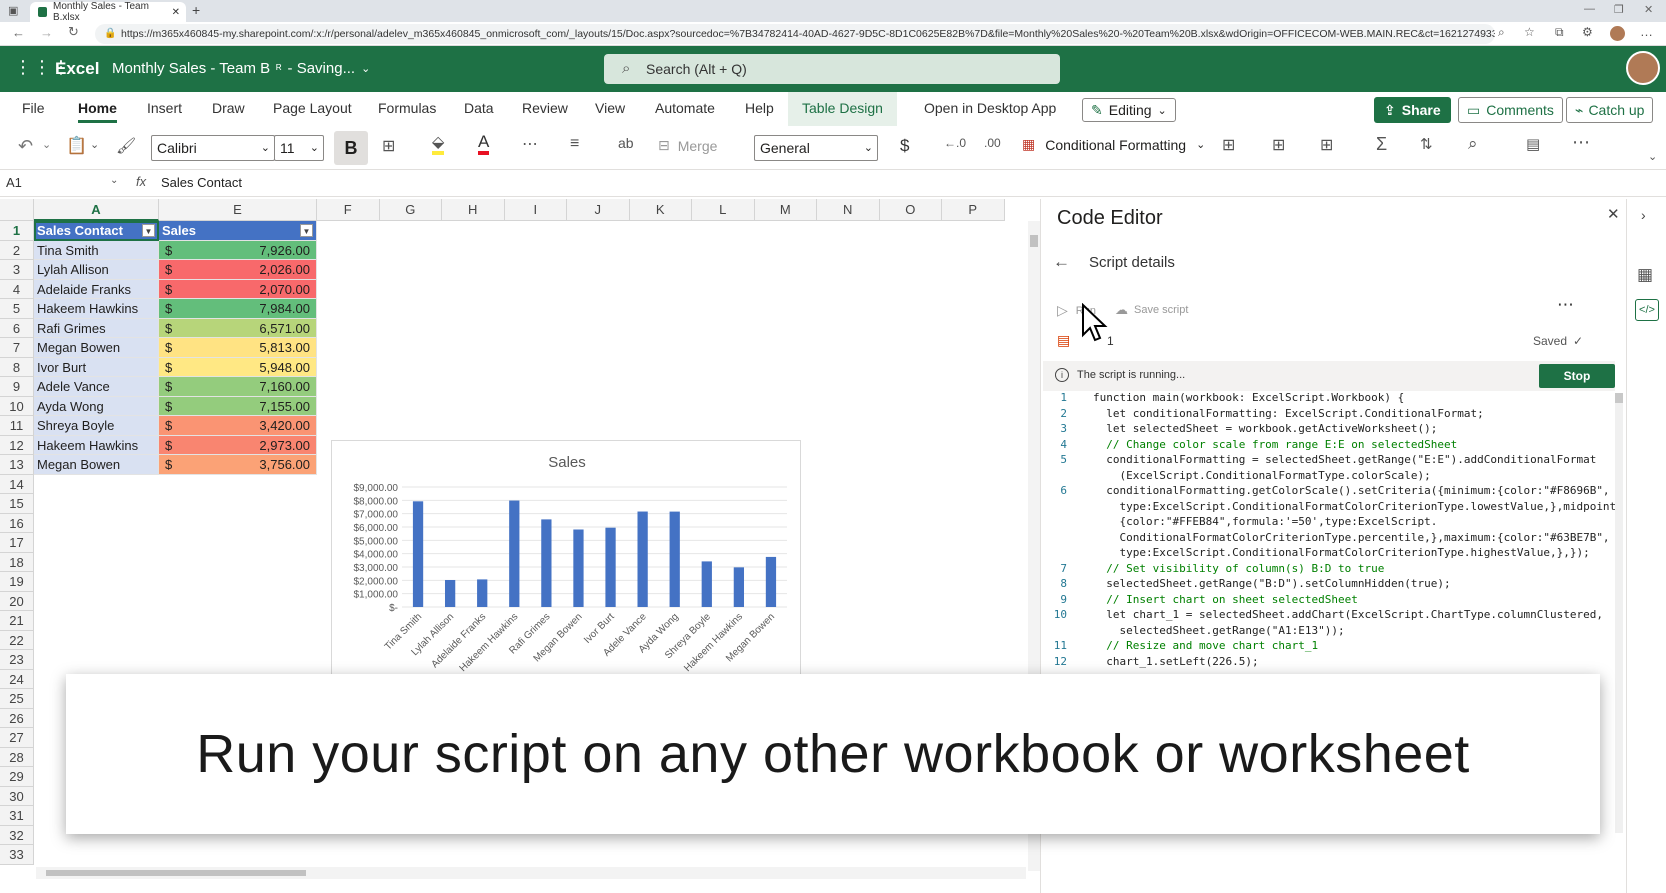 This screenshot has width=1666, height=893. What do you see at coordinates (992, 143) in the screenshot?
I see `increase-decimal-icon: .00` at bounding box center [992, 143].